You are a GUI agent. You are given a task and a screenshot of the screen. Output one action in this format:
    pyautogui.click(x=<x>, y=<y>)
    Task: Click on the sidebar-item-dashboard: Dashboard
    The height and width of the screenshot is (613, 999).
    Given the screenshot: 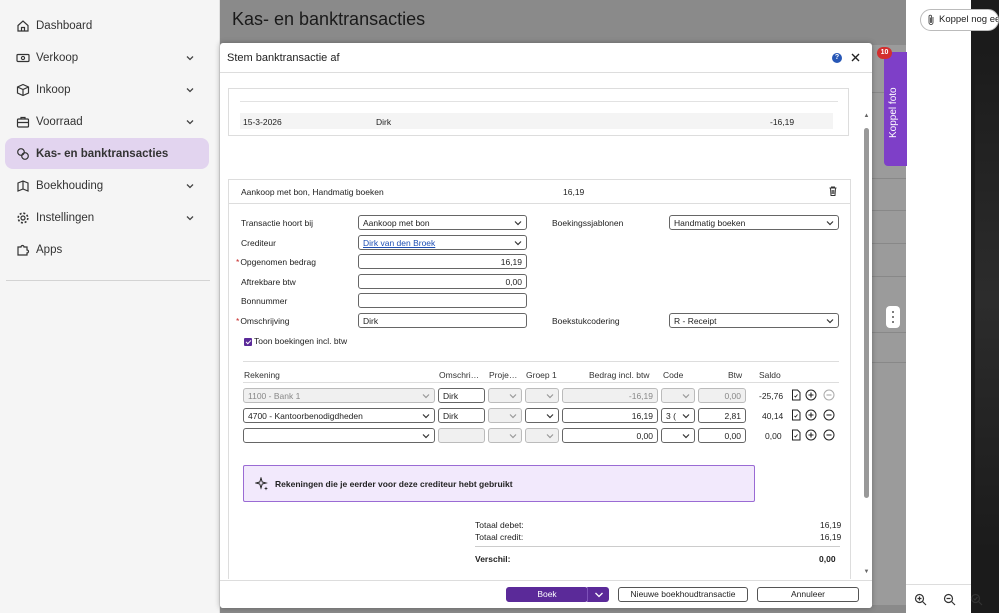 What is the action you would take?
    pyautogui.click(x=107, y=25)
    